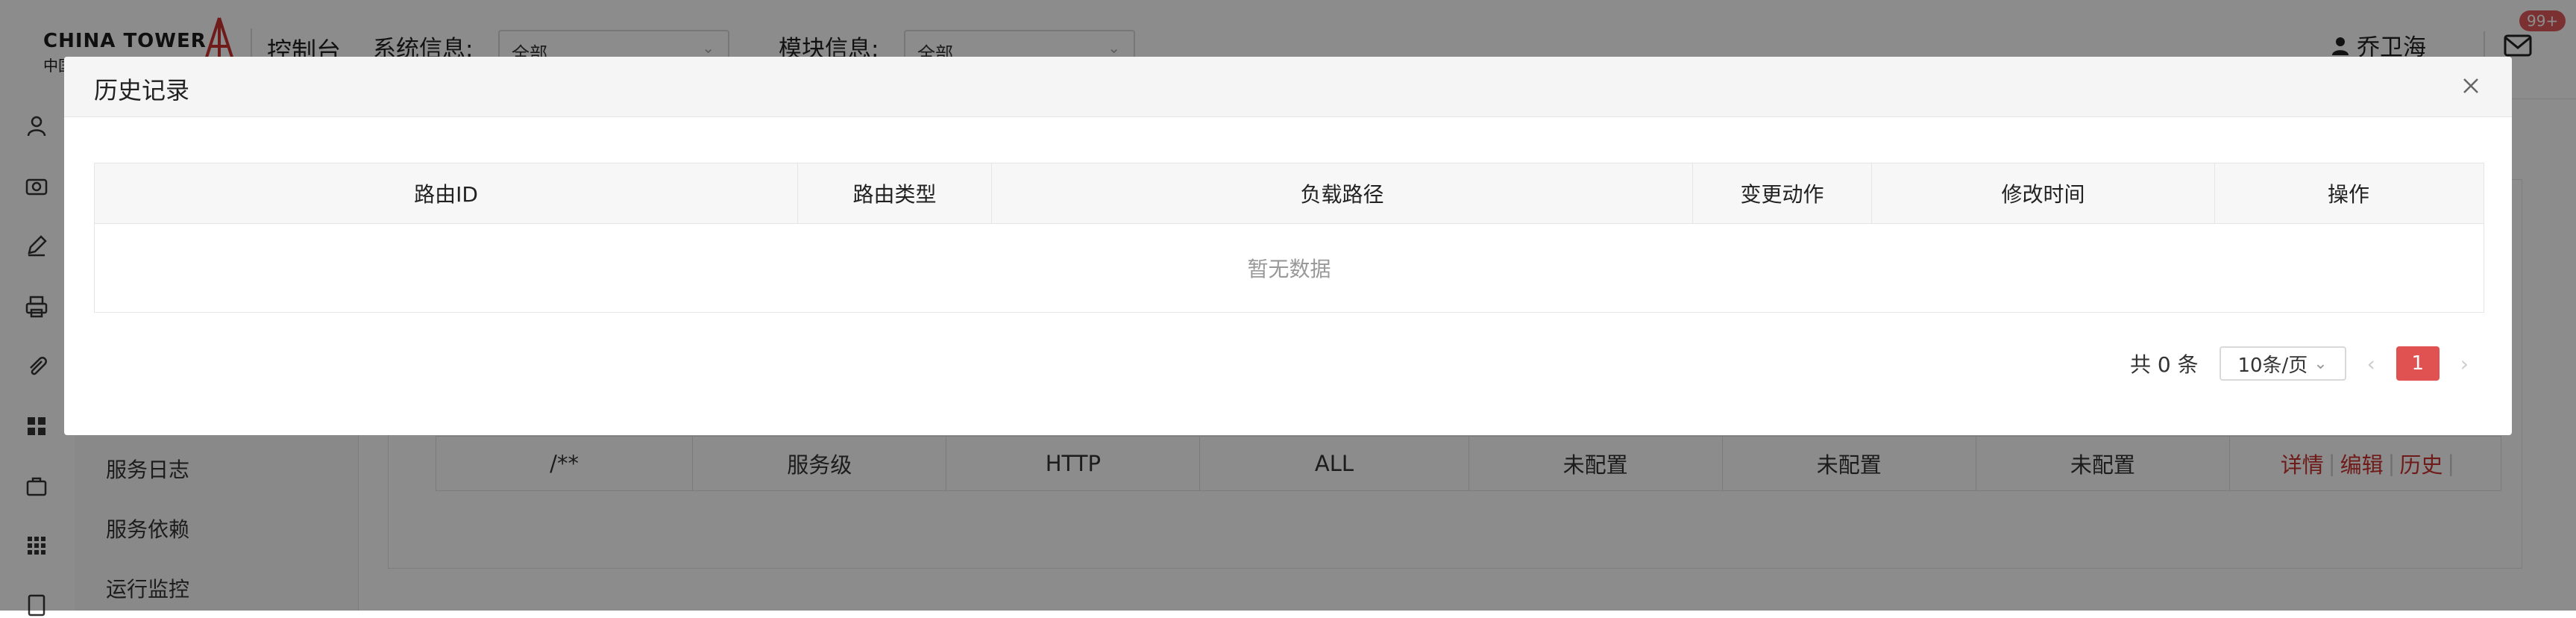 The height and width of the screenshot is (618, 2576). I want to click on prev-page-icon: ‹, so click(2371, 364).